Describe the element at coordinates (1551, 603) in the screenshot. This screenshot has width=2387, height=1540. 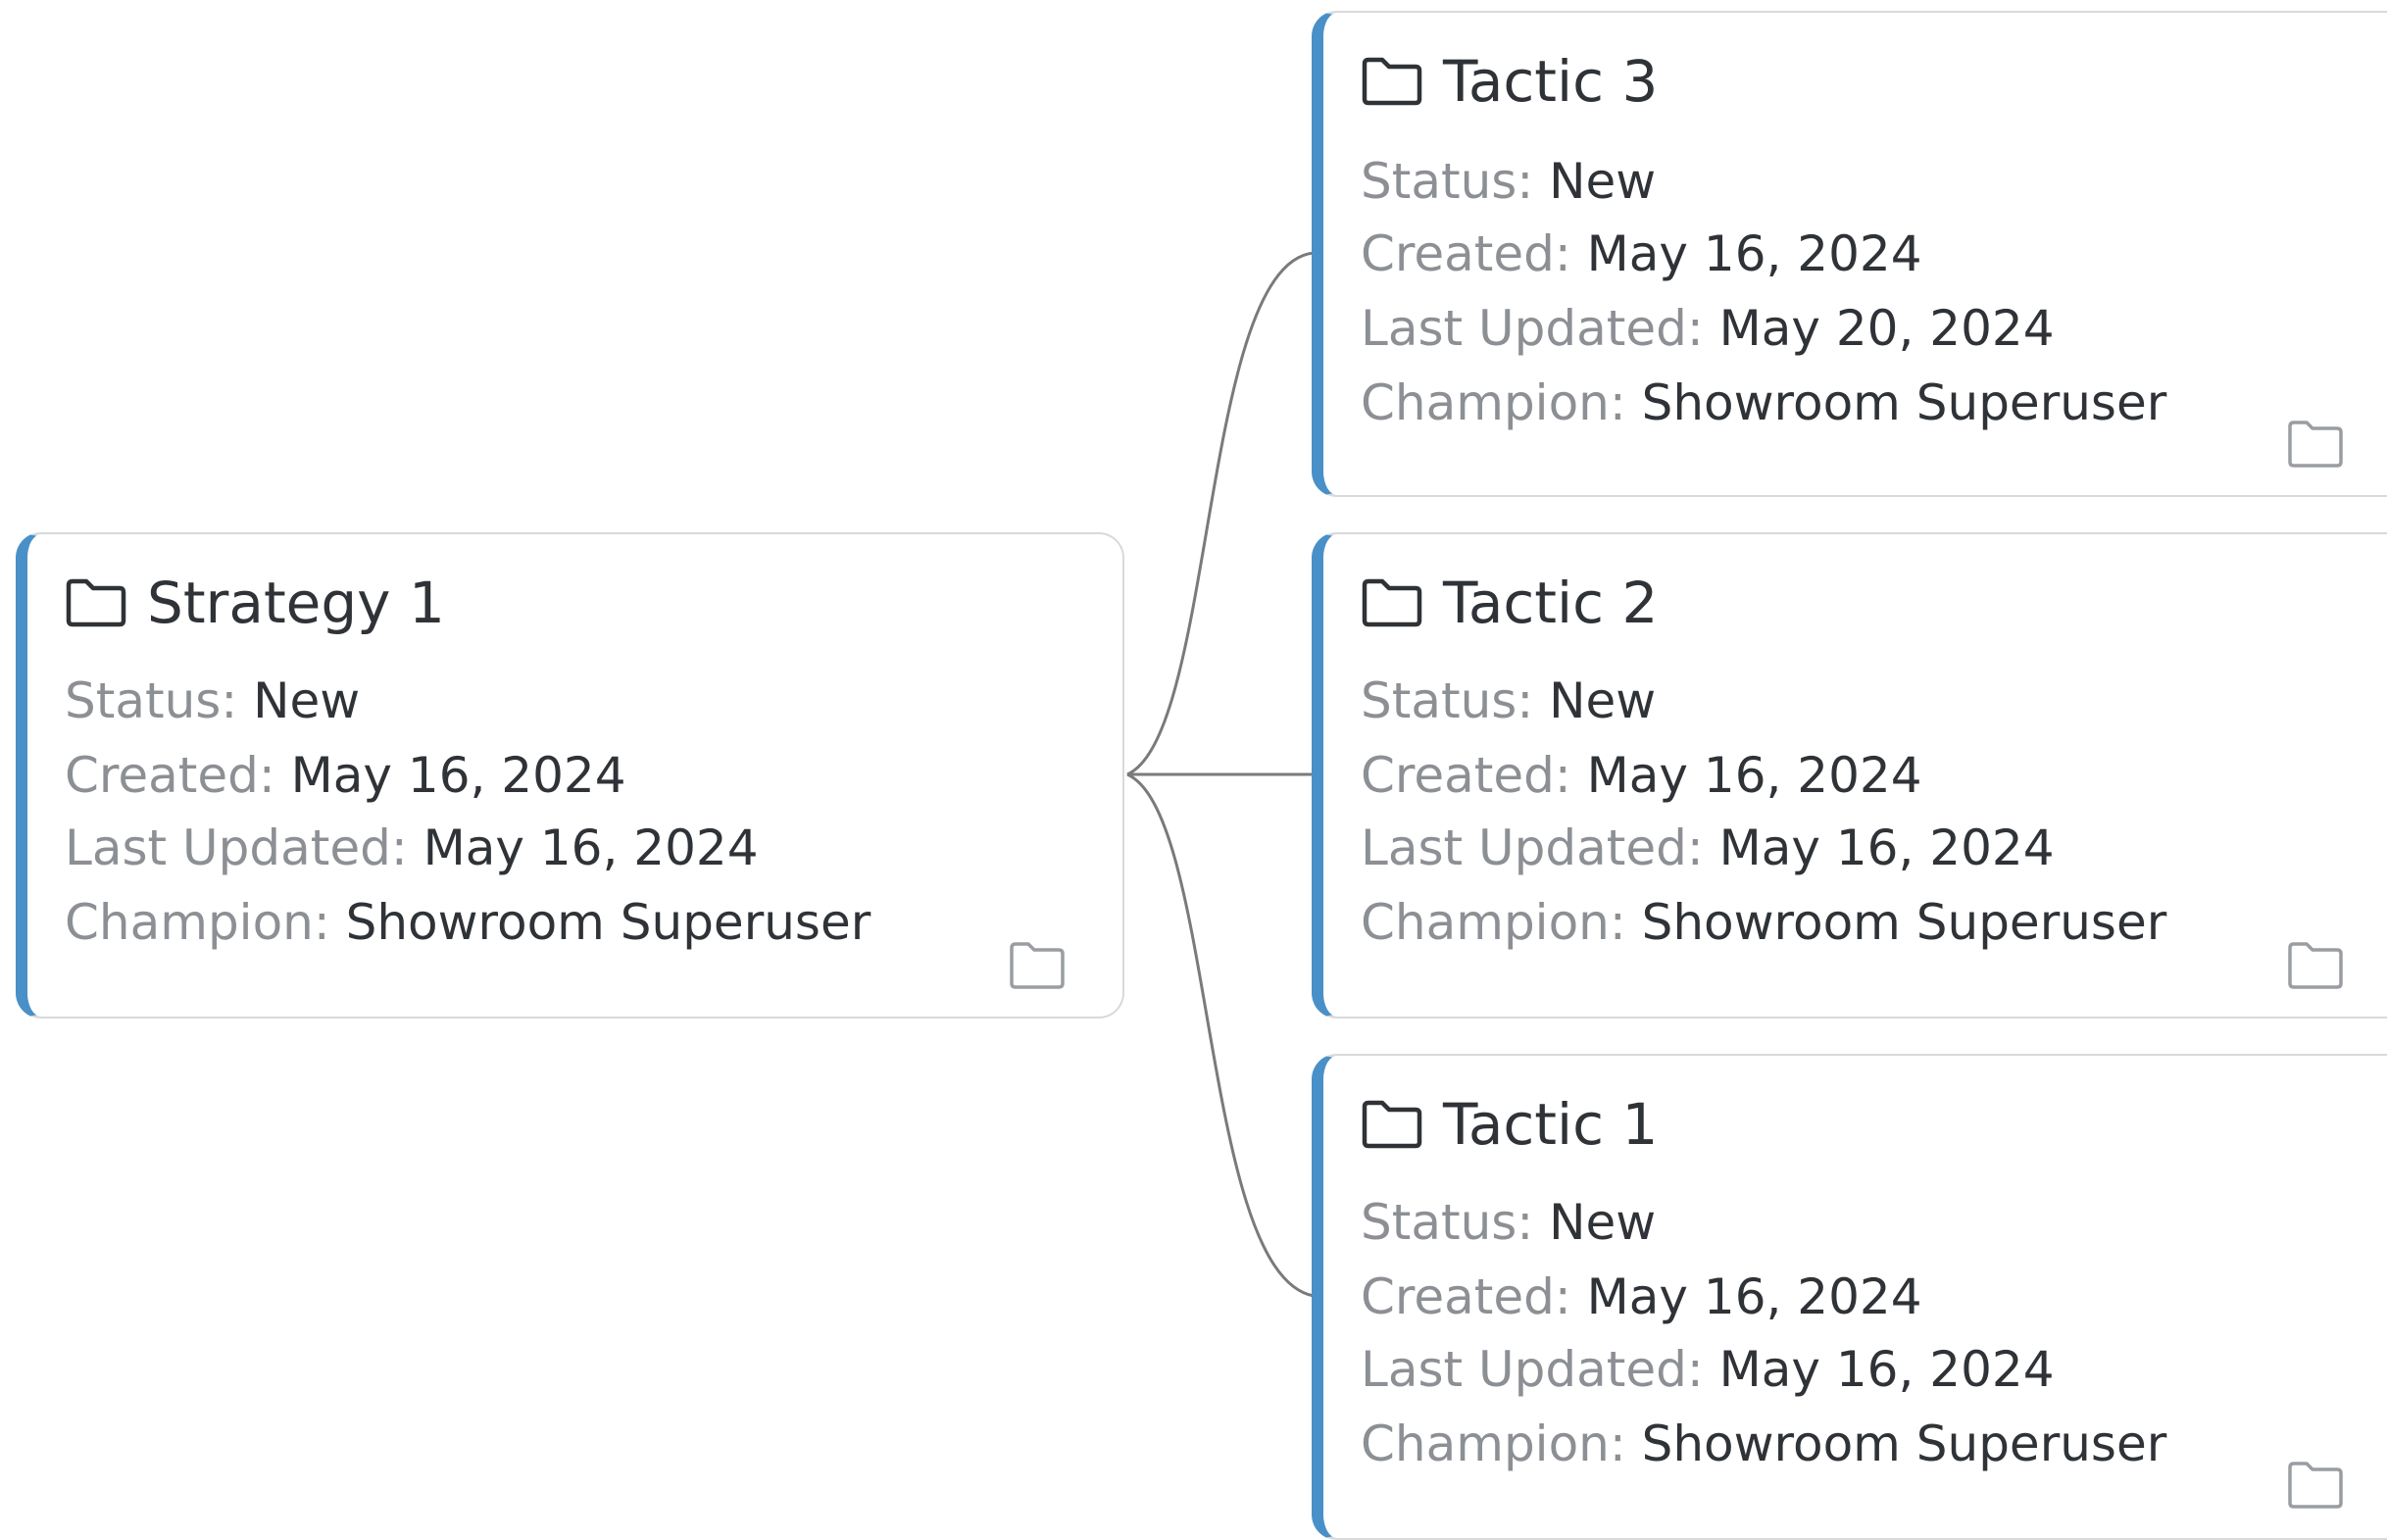
I see `card-title-text: Tactic 2` at that location.